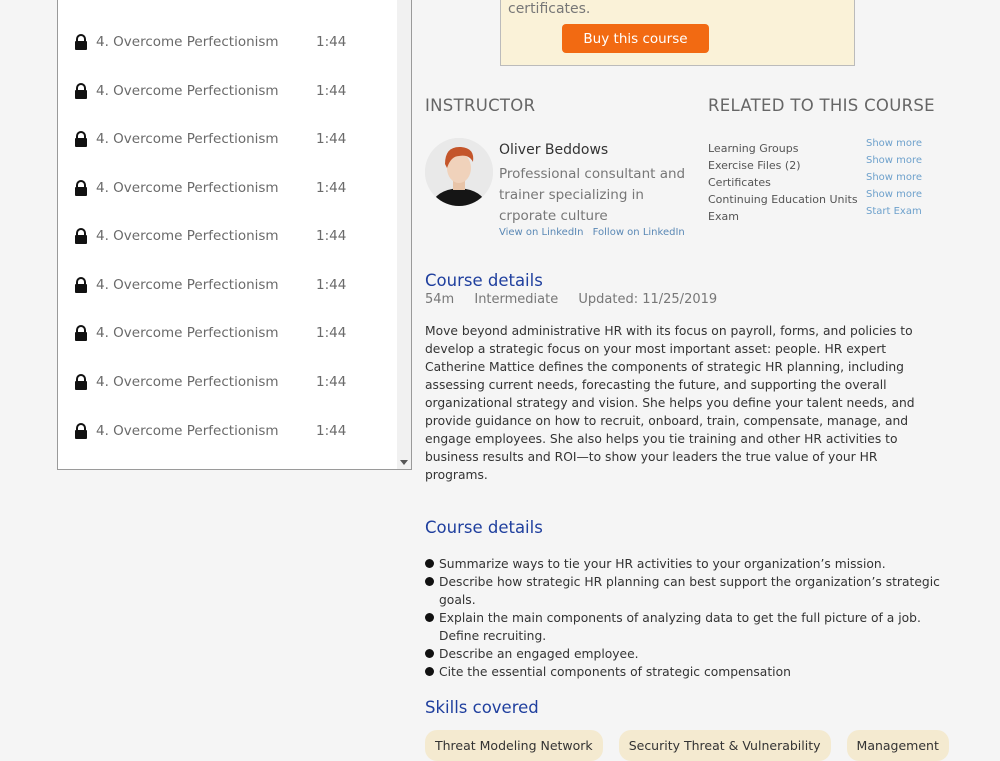 The image size is (1000, 761). I want to click on playlist-scrollbar, so click(404, 234).